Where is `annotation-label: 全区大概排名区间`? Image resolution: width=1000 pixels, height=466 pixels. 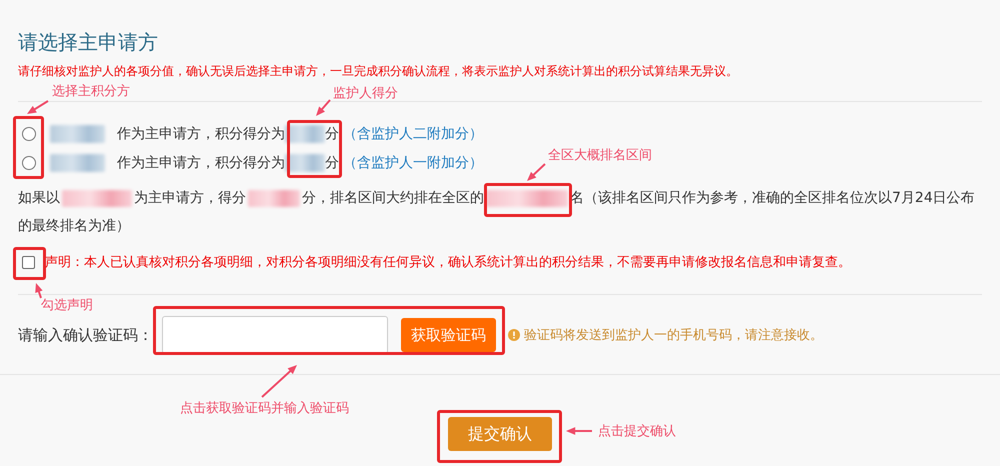 annotation-label: 全区大概排名区间 is located at coordinates (600, 156).